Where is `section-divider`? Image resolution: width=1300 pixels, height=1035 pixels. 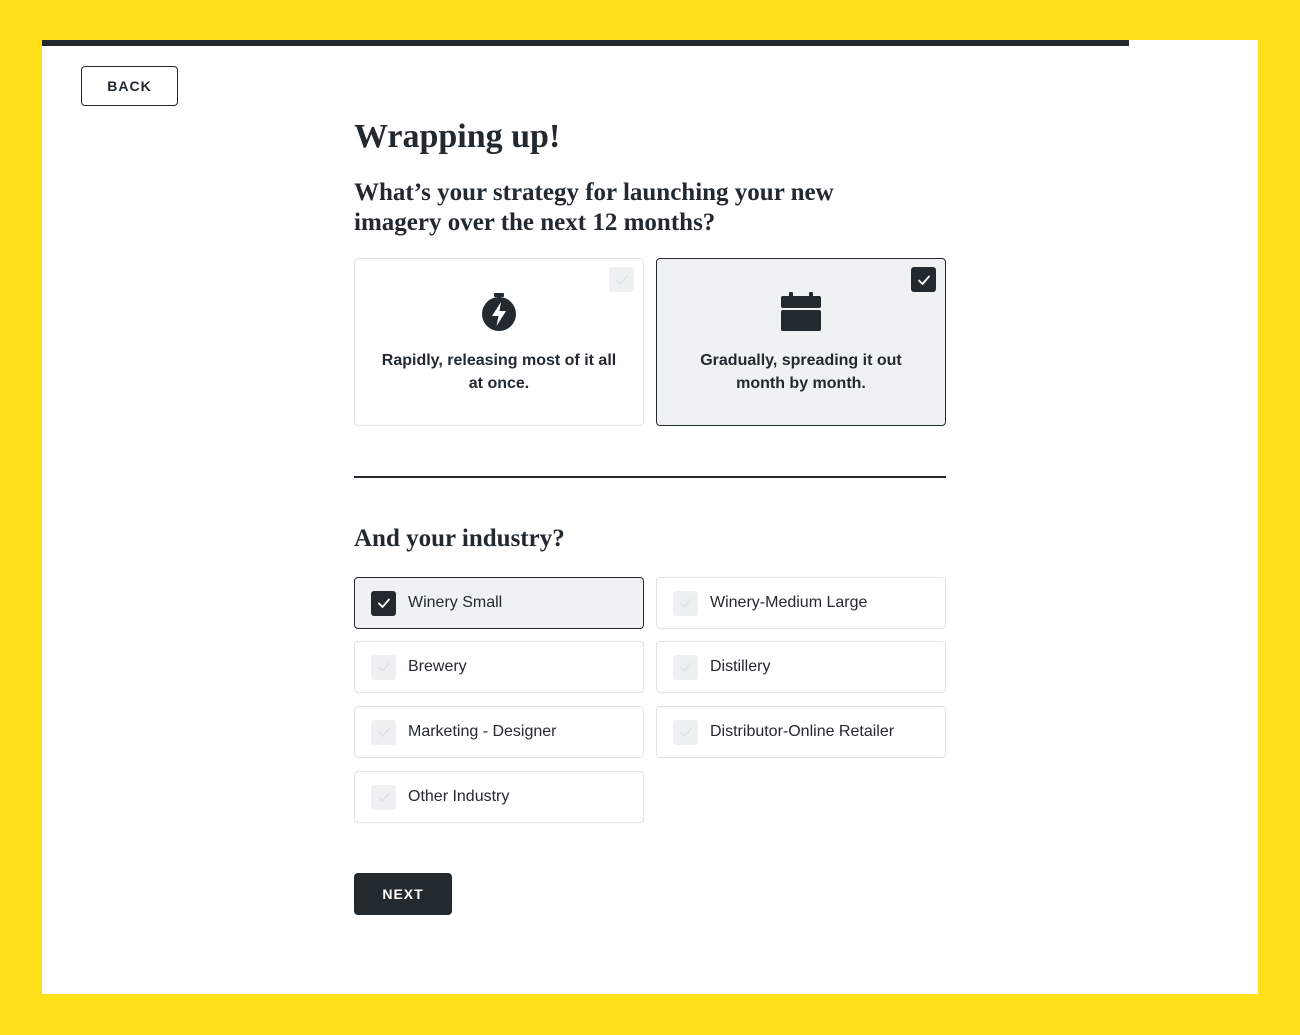 section-divider is located at coordinates (650, 477).